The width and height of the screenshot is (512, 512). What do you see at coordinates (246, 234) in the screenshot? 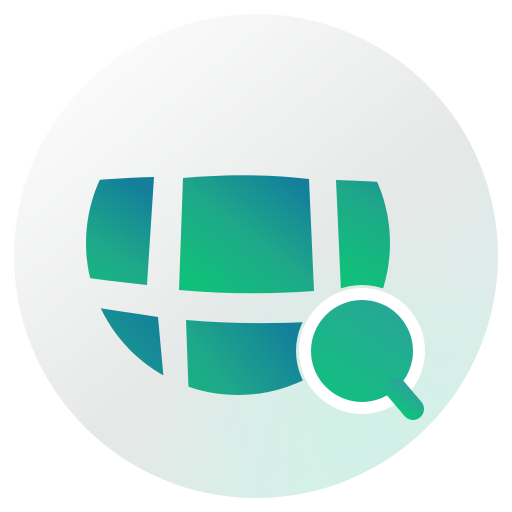
I see `globe-tile-middle-center` at bounding box center [246, 234].